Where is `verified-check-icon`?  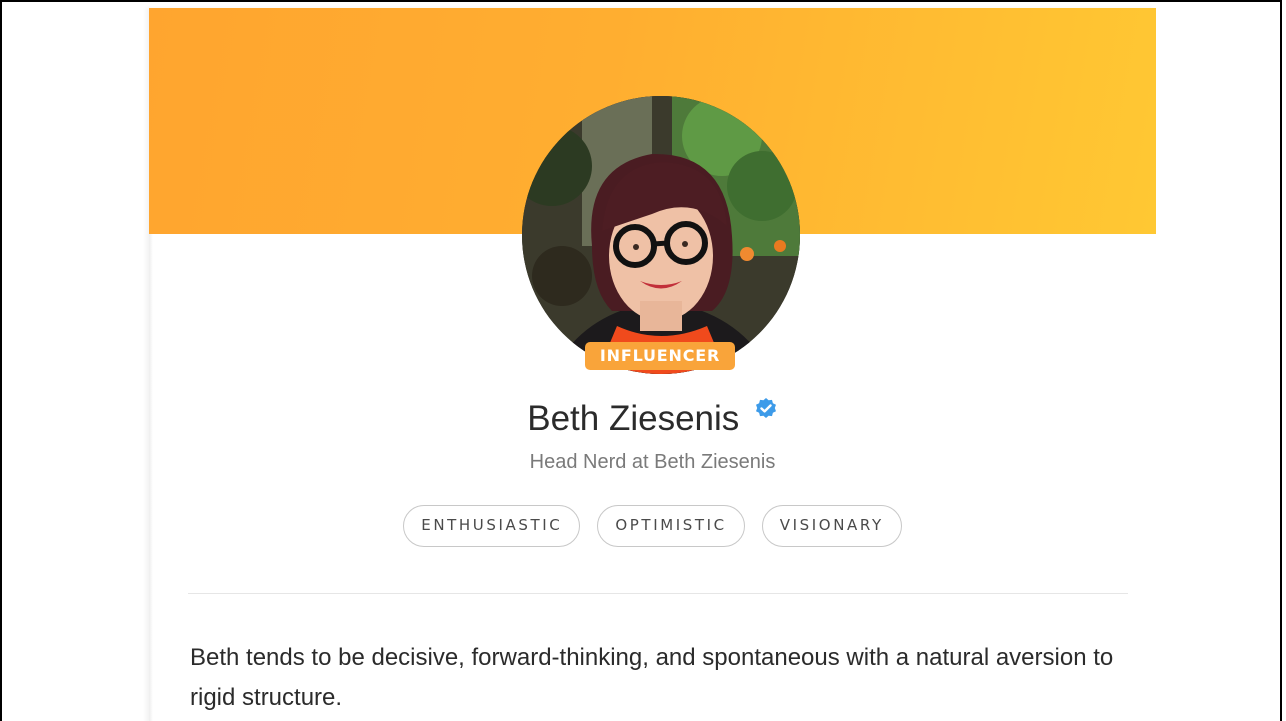
verified-check-icon is located at coordinates (766, 417).